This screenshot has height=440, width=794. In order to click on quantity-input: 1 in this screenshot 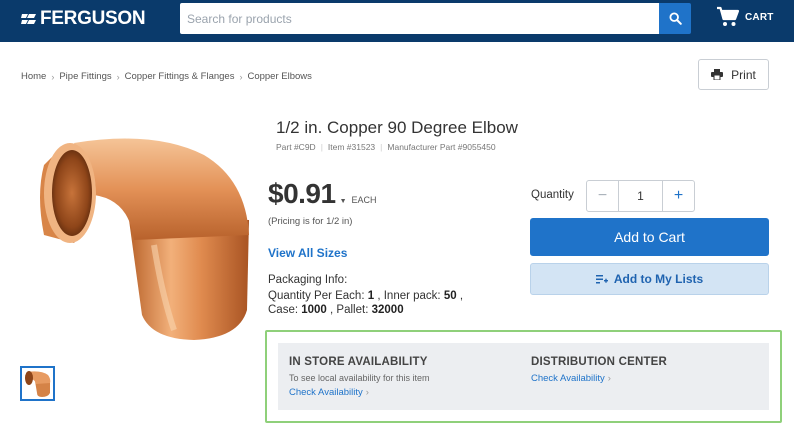, I will do `click(640, 196)`.